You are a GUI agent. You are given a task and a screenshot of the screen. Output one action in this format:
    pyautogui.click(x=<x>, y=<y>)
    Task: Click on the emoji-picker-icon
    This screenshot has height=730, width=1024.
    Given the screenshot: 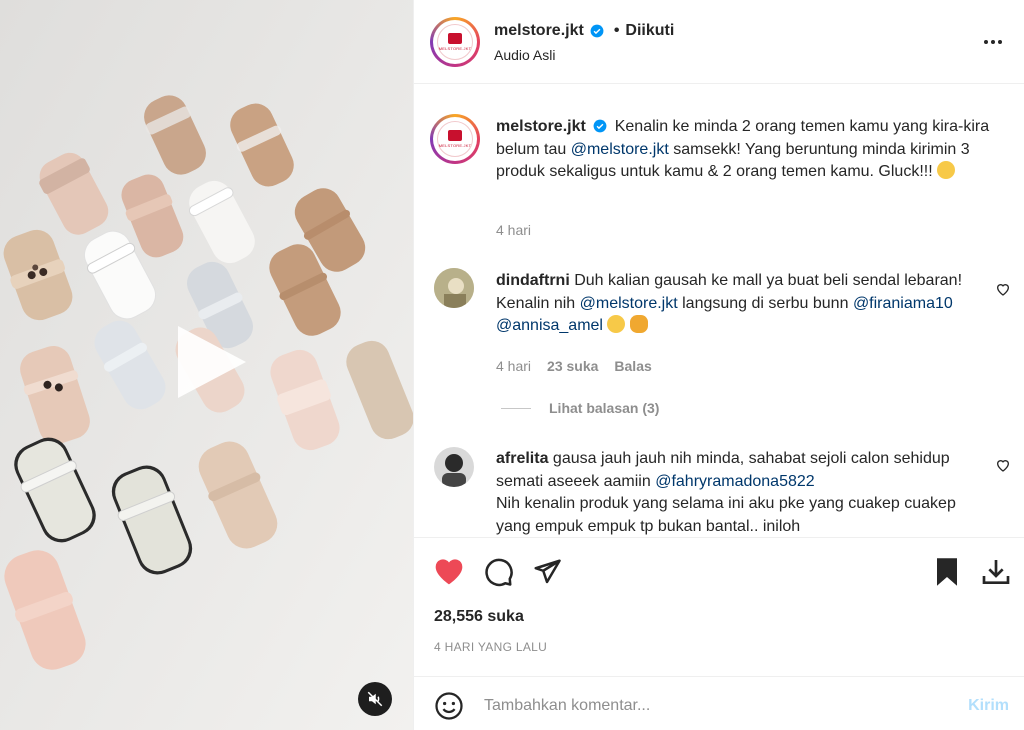 What is the action you would take?
    pyautogui.click(x=449, y=706)
    